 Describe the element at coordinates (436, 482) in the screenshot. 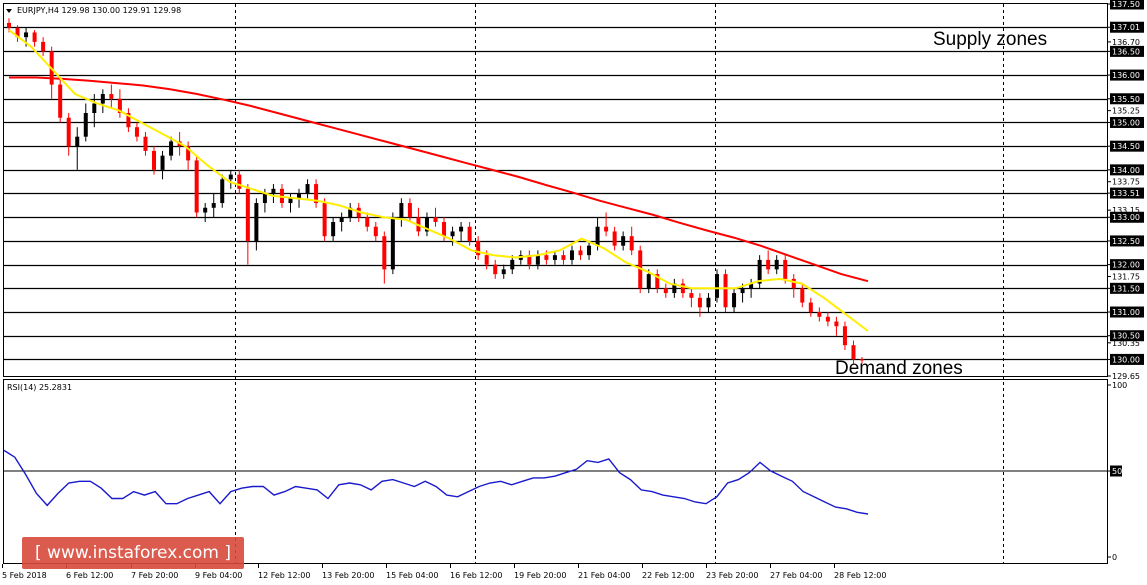

I see `rsi-line` at that location.